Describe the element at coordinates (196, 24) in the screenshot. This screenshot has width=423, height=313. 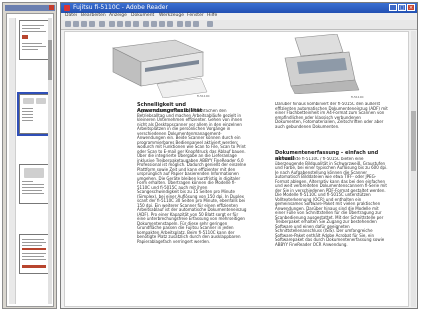
I see `rotate-icon` at that location.